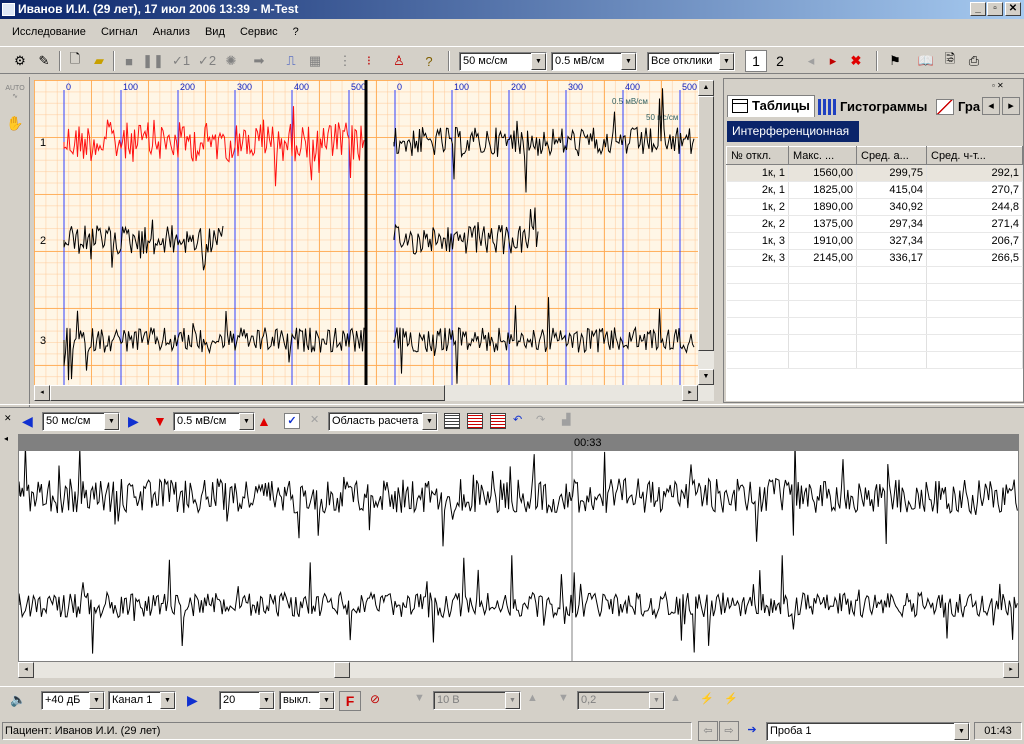 Image resolution: width=1024 pixels, height=744 pixels. I want to click on voltage-down-icon: ▼, so click(419, 698).